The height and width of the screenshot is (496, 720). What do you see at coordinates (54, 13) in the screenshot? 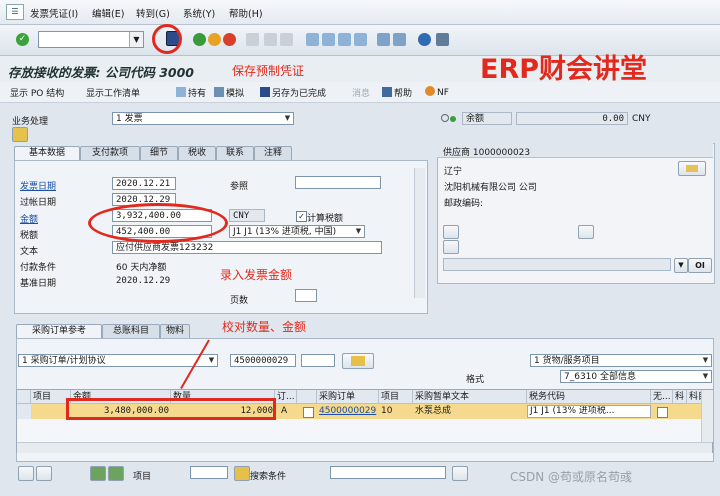
I see `menu-invoice-document: 发票凭证(I)` at bounding box center [54, 13].